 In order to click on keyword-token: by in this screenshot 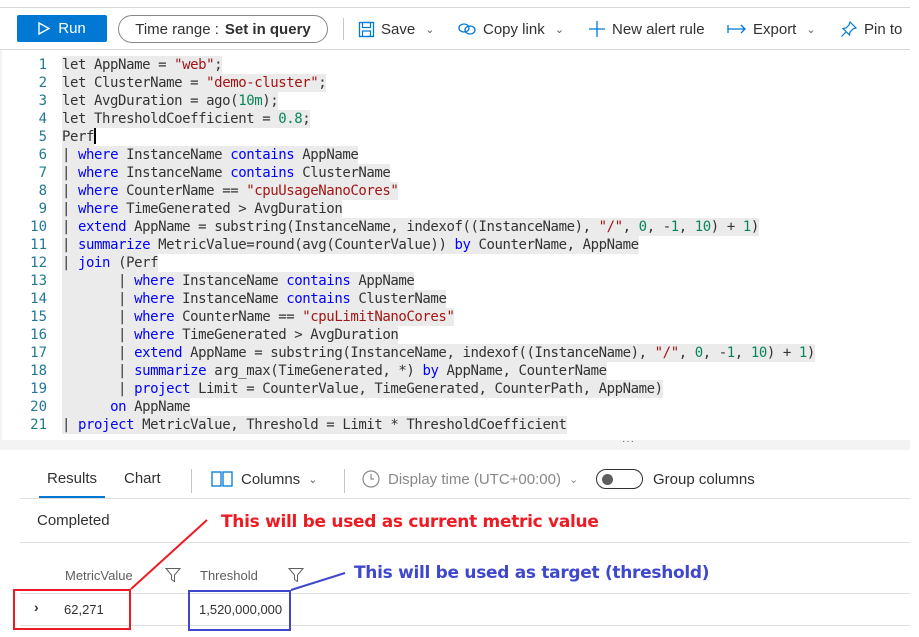, I will do `click(462, 245)`.